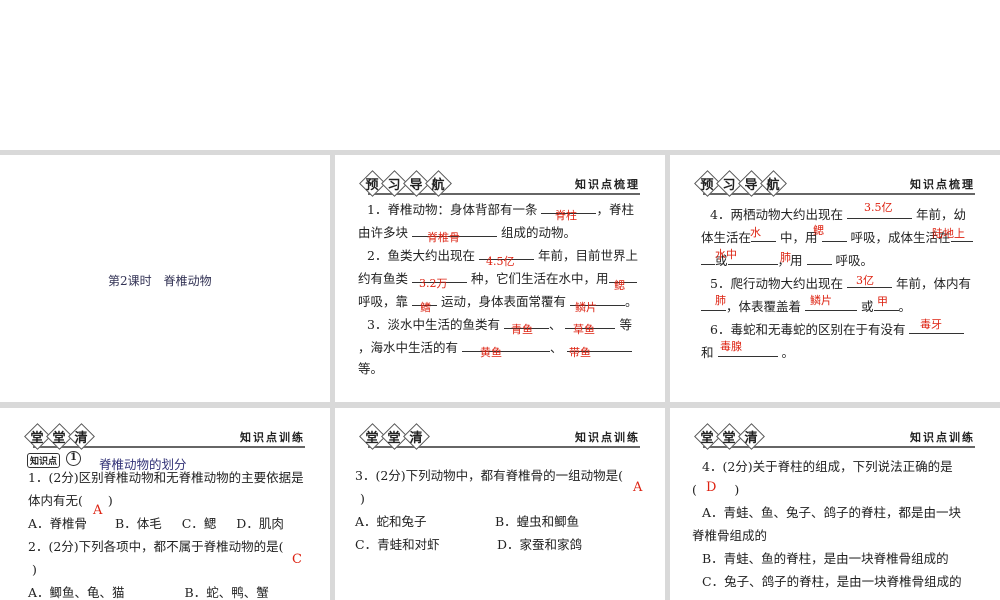 The width and height of the screenshot is (1000, 600). I want to click on text-line: 和 。, so click(747, 352).